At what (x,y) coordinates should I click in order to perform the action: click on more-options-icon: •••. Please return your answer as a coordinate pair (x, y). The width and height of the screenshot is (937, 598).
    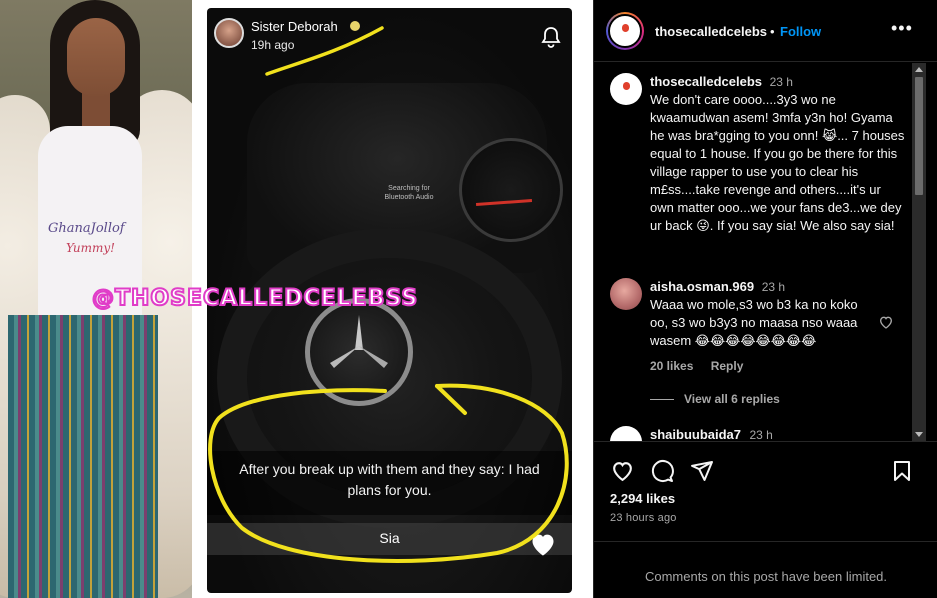
    Looking at the image, I should click on (902, 28).